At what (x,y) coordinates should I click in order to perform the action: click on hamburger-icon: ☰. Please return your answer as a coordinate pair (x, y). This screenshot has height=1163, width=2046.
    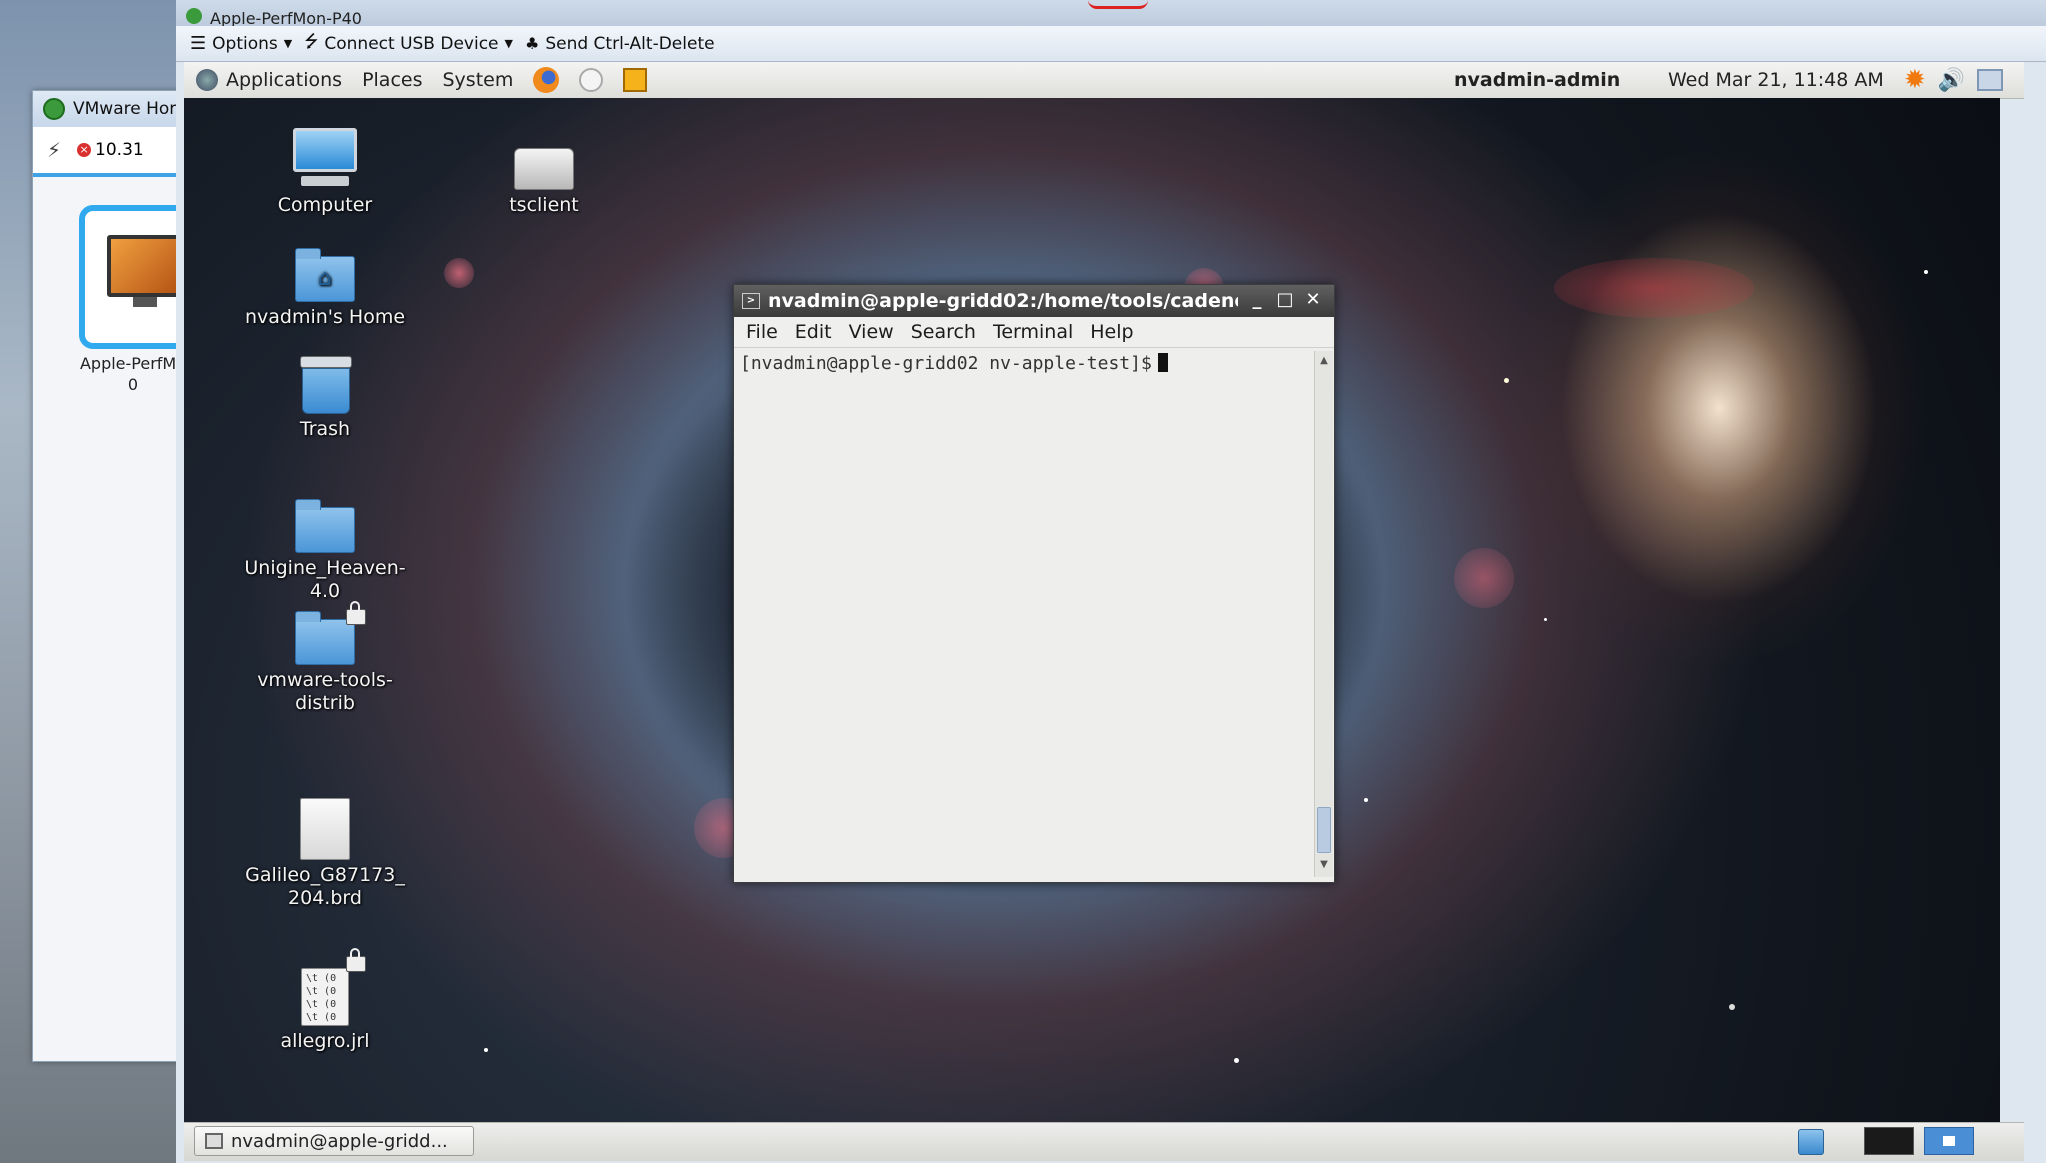
    Looking at the image, I should click on (198, 43).